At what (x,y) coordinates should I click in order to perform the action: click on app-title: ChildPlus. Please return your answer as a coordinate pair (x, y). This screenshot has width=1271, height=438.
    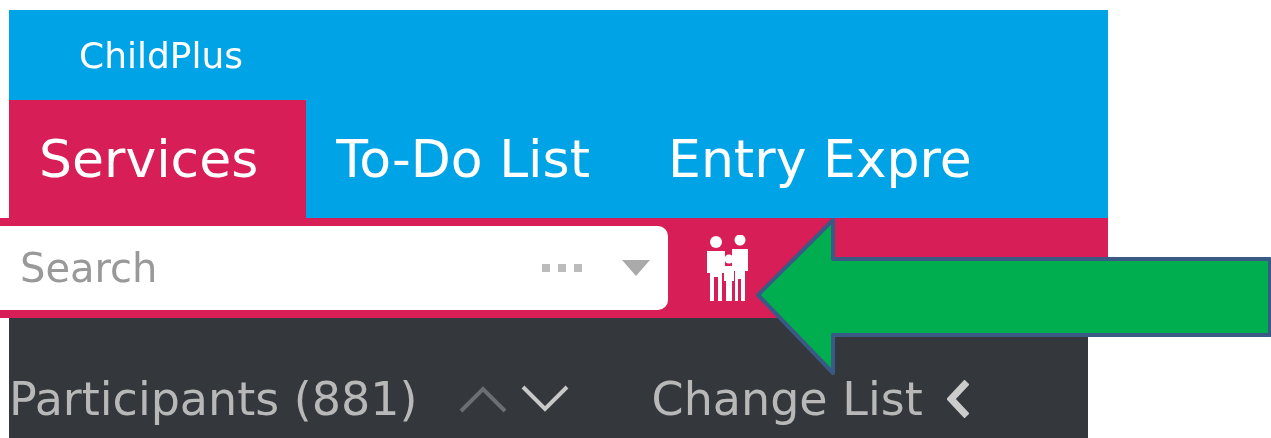
    Looking at the image, I should click on (161, 55).